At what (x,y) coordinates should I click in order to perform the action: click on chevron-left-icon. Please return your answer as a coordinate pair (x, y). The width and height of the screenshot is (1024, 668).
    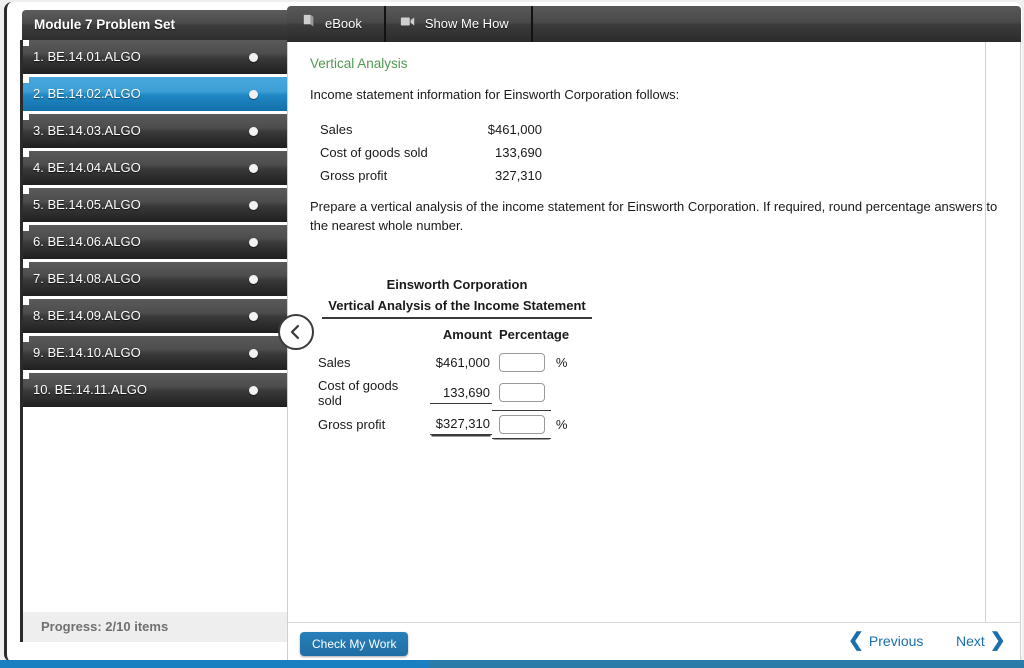
    Looking at the image, I should click on (295, 332).